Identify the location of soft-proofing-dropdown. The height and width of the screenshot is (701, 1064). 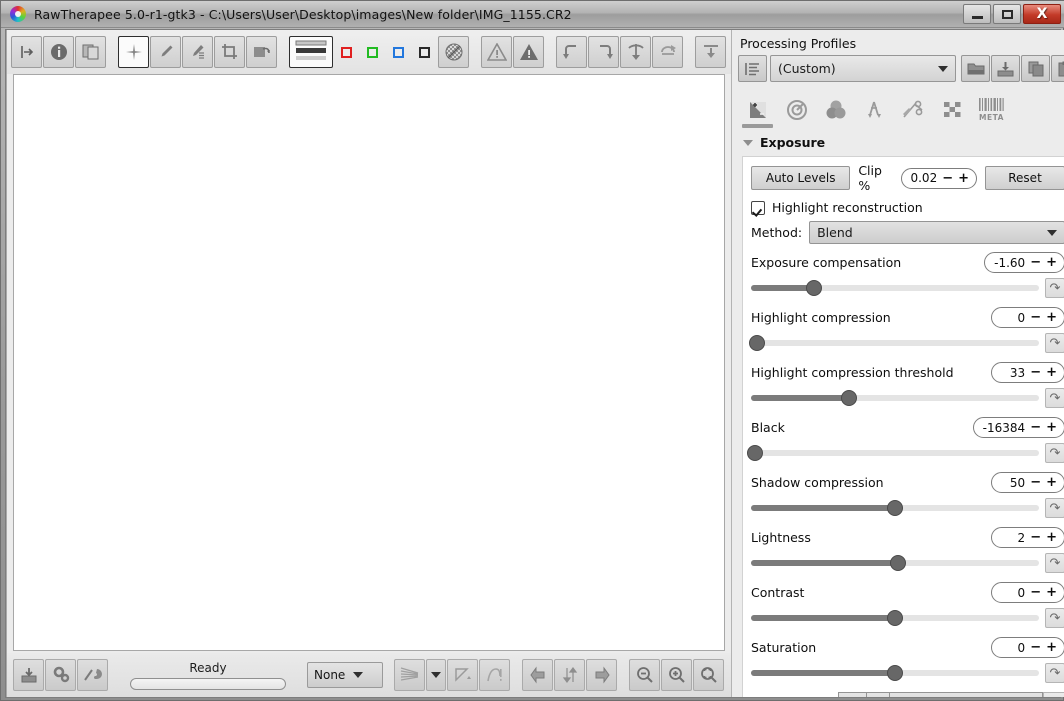
(436, 675).